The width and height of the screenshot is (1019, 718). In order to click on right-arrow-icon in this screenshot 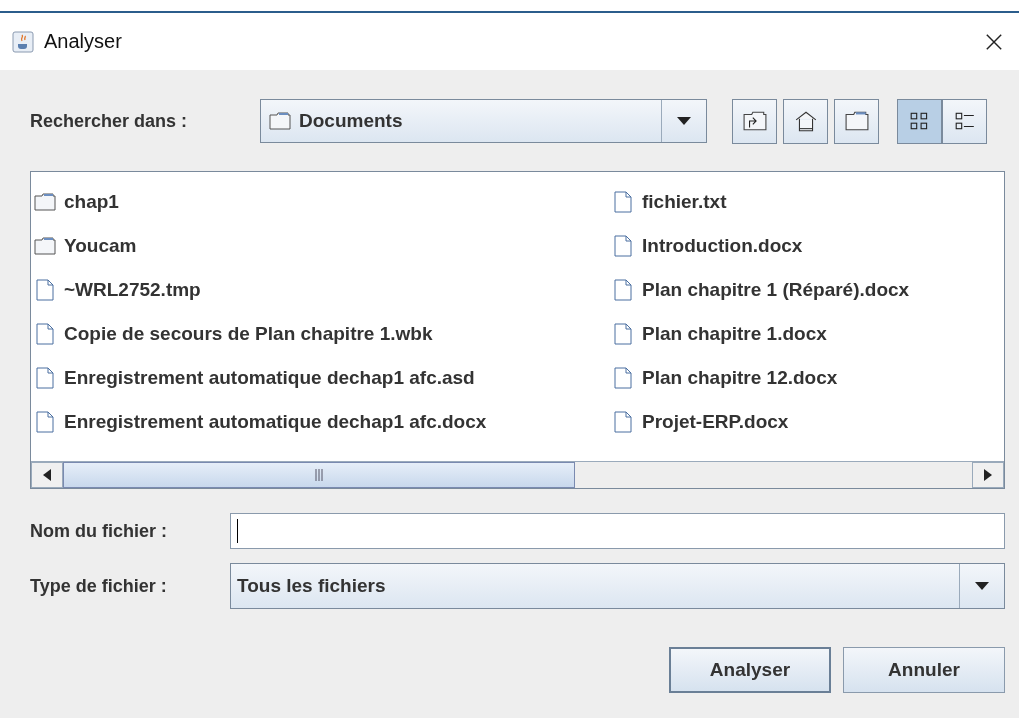, I will do `click(988, 475)`.